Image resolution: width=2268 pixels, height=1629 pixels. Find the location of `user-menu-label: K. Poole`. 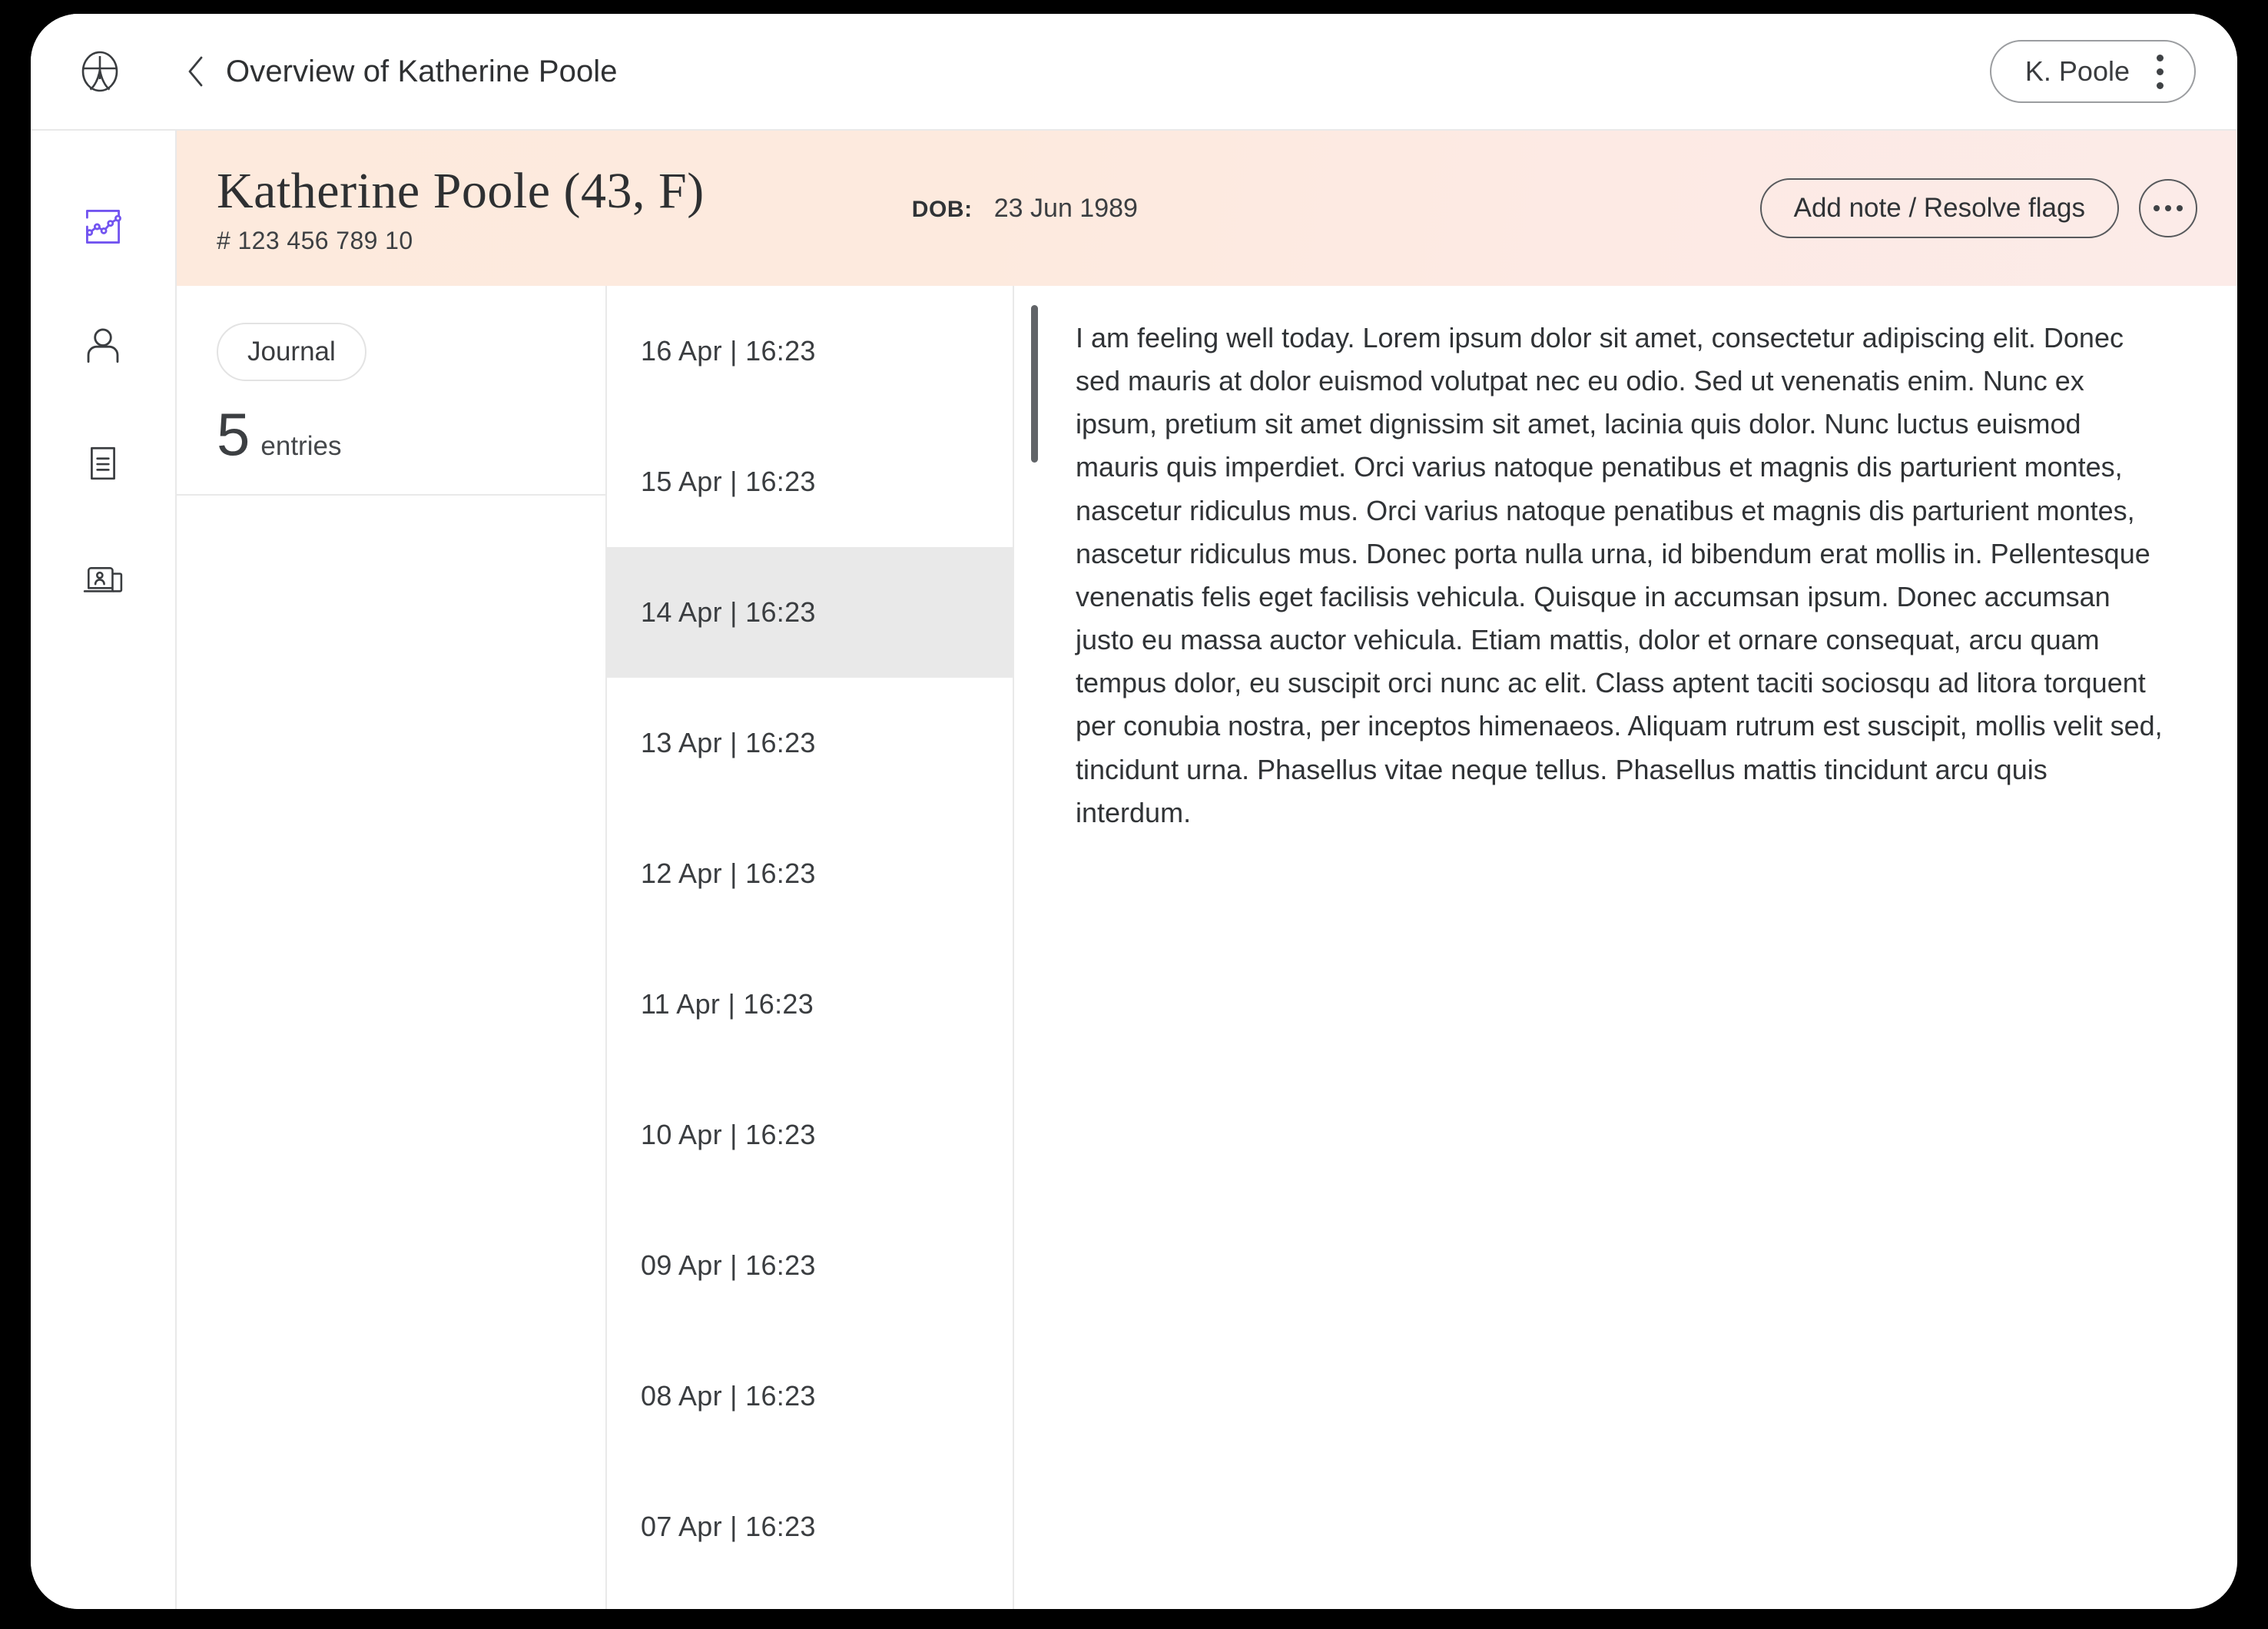

user-menu-label: K. Poole is located at coordinates (2077, 71).